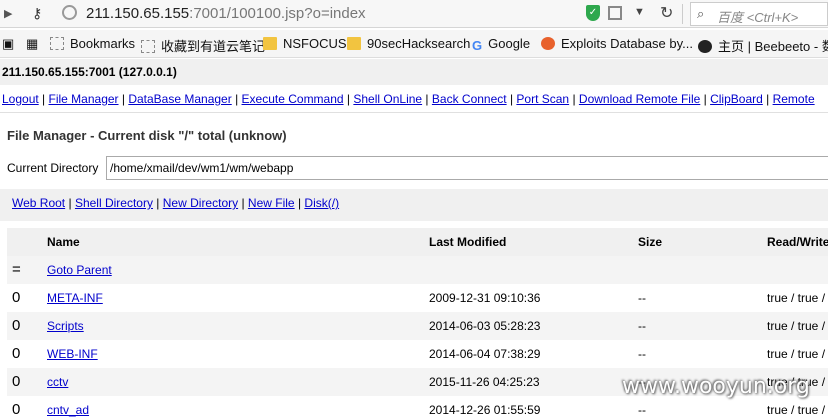  What do you see at coordinates (114, 203) in the screenshot?
I see `shell-directory-link: Shell Directory` at bounding box center [114, 203].